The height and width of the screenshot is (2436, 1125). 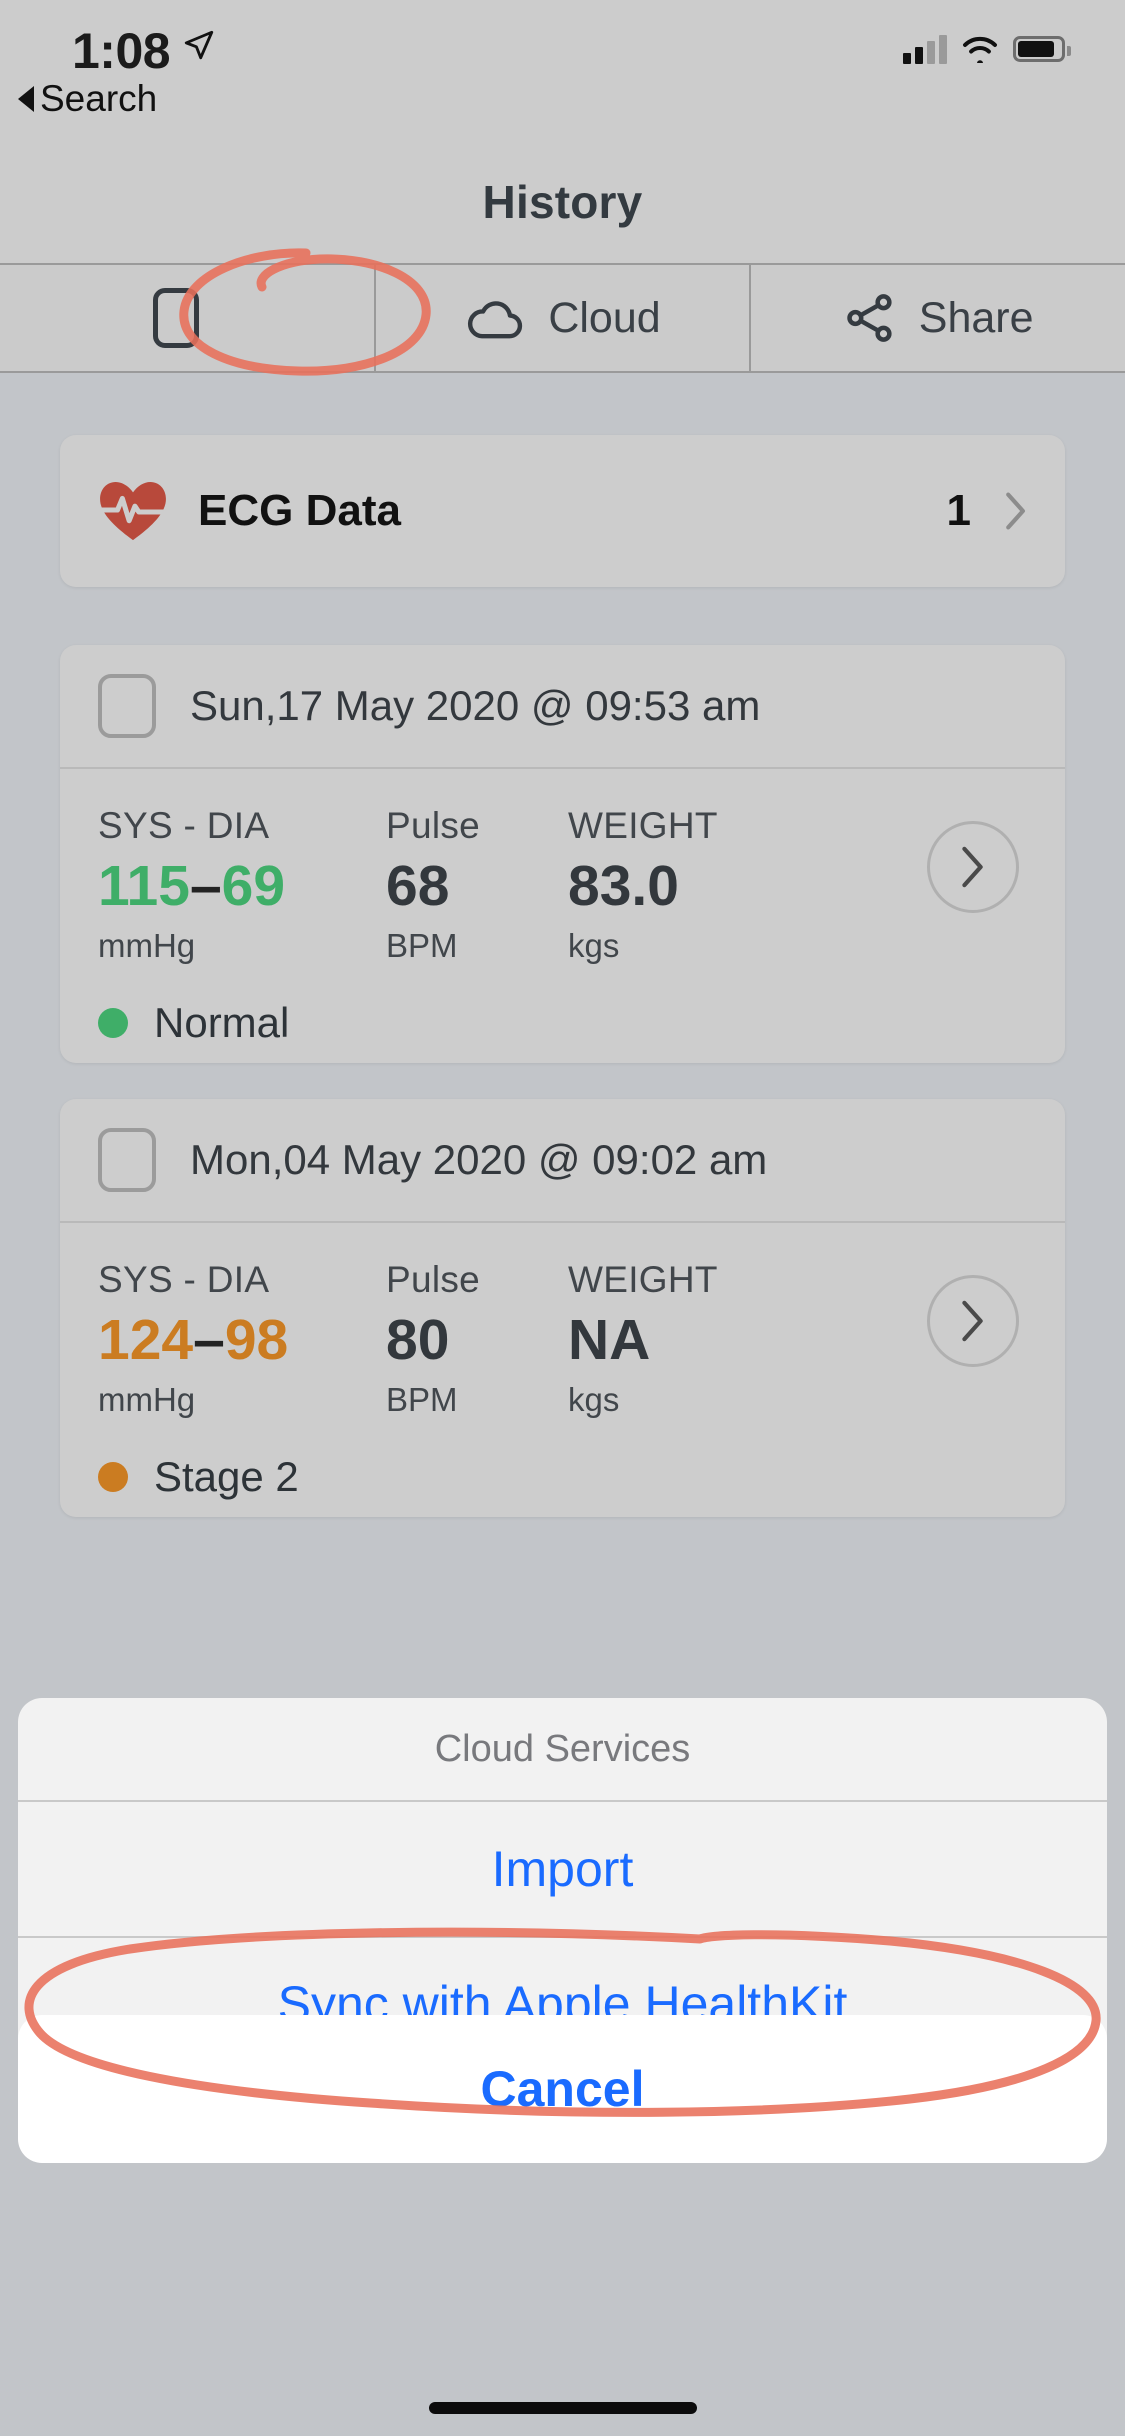 I want to click on metric-sys-value: 115, so click(x=144, y=886).